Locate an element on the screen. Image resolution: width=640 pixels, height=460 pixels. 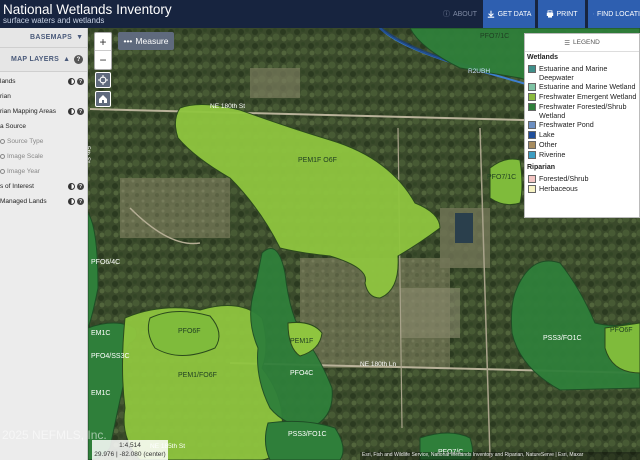
layer-row-wetlands: lands ? is located at coordinates (43, 81).